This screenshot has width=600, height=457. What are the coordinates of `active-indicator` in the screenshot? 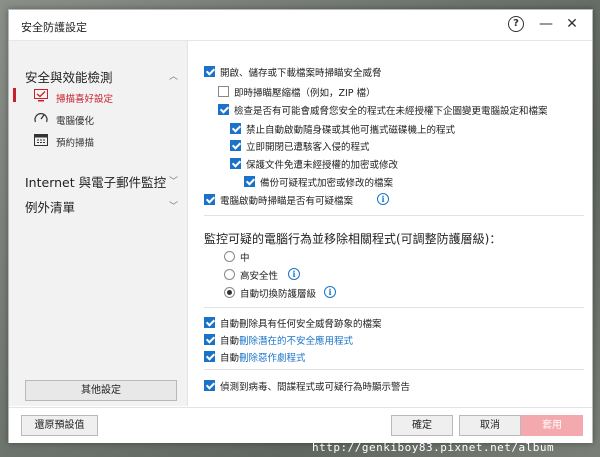 It's located at (14, 95).